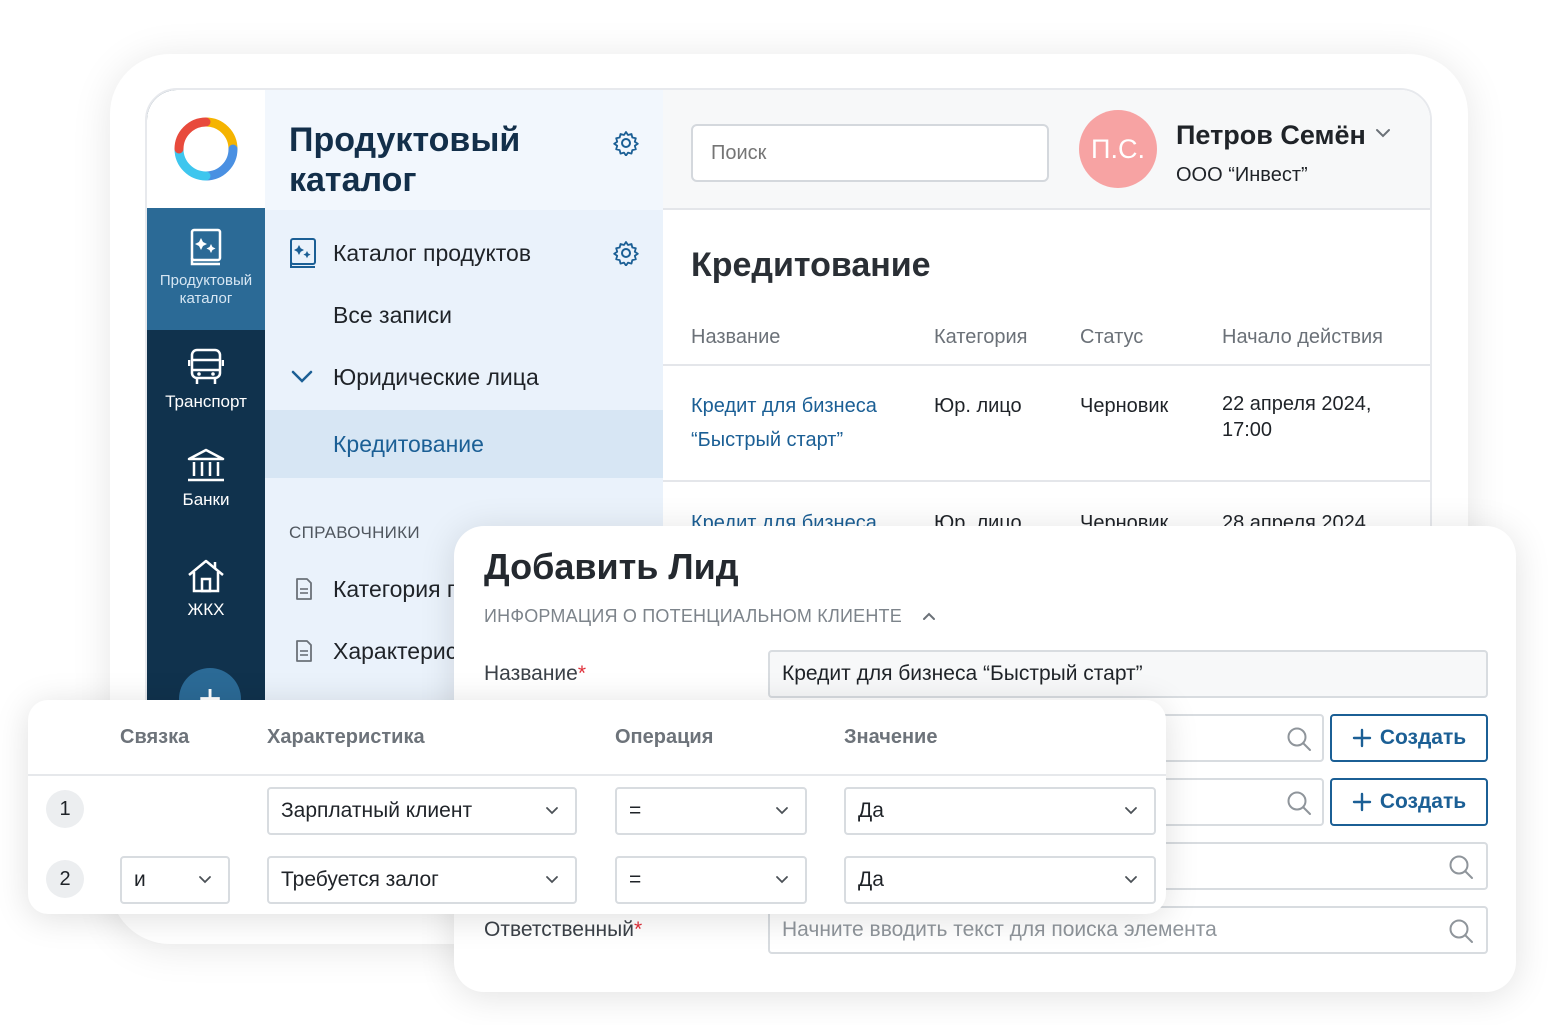 The width and height of the screenshot is (1550, 1025). What do you see at coordinates (978, 406) in the screenshot?
I see `row-category: Юр. лицо` at bounding box center [978, 406].